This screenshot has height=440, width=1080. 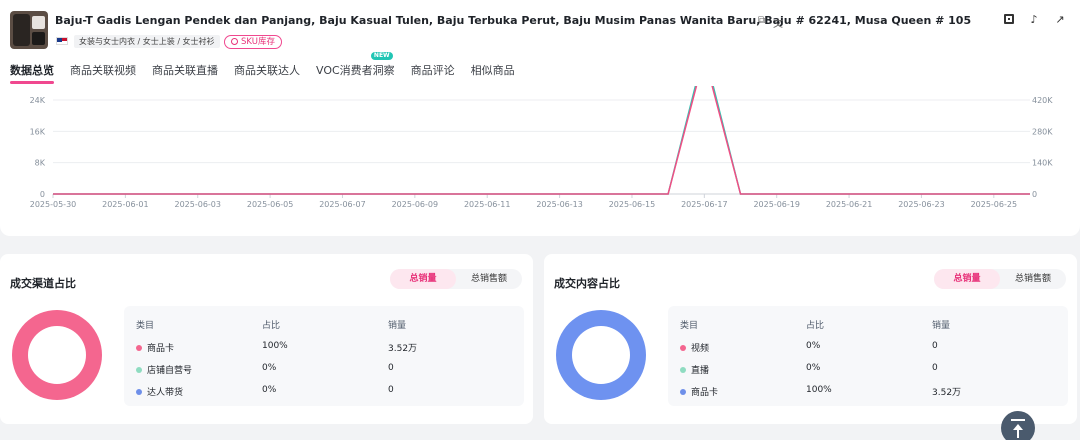 I want to click on y-right-tick-label: 280K, so click(x=1042, y=131).